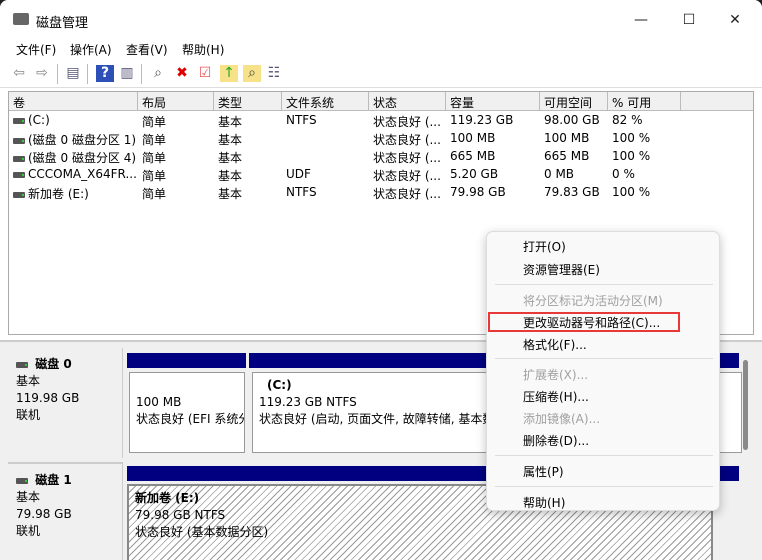 The width and height of the screenshot is (762, 560). I want to click on cell-text: 79.98 GB, so click(478, 192).